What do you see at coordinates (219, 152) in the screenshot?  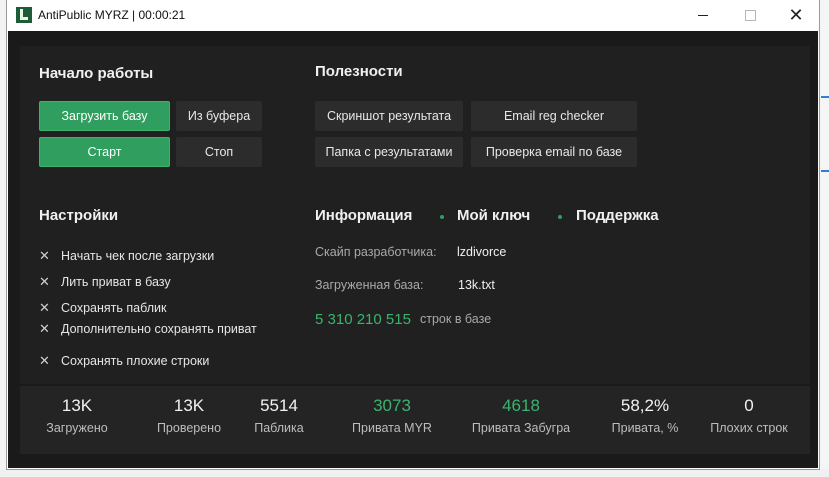 I see `stop-button: Стоп` at bounding box center [219, 152].